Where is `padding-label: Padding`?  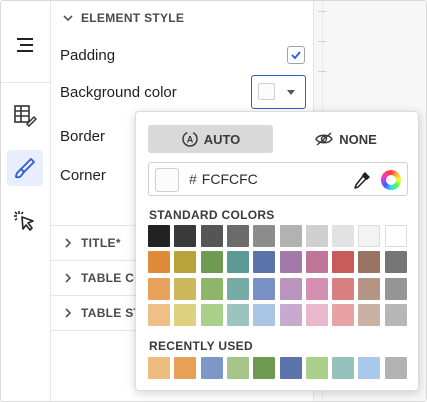 padding-label: Padding is located at coordinates (88, 55).